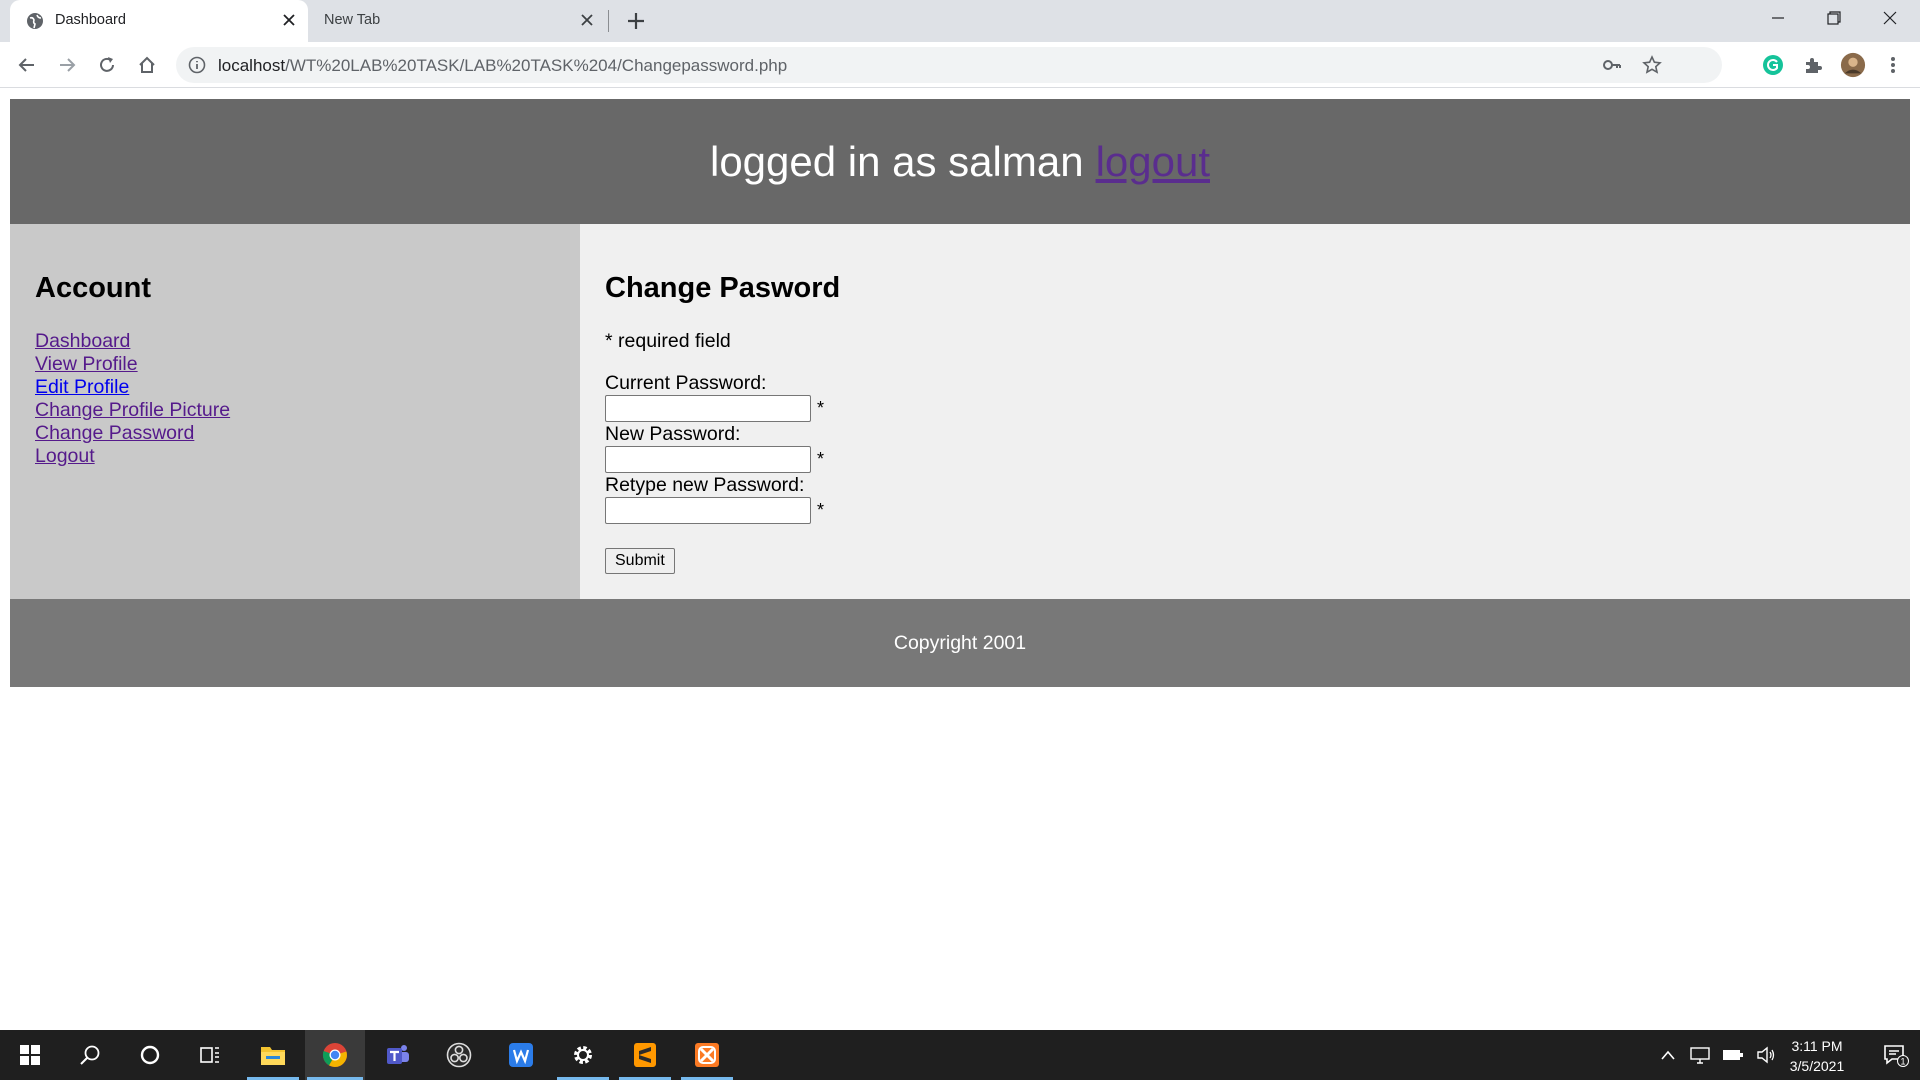 Image resolution: width=1920 pixels, height=1080 pixels. I want to click on windows-start-icon, so click(30, 1055).